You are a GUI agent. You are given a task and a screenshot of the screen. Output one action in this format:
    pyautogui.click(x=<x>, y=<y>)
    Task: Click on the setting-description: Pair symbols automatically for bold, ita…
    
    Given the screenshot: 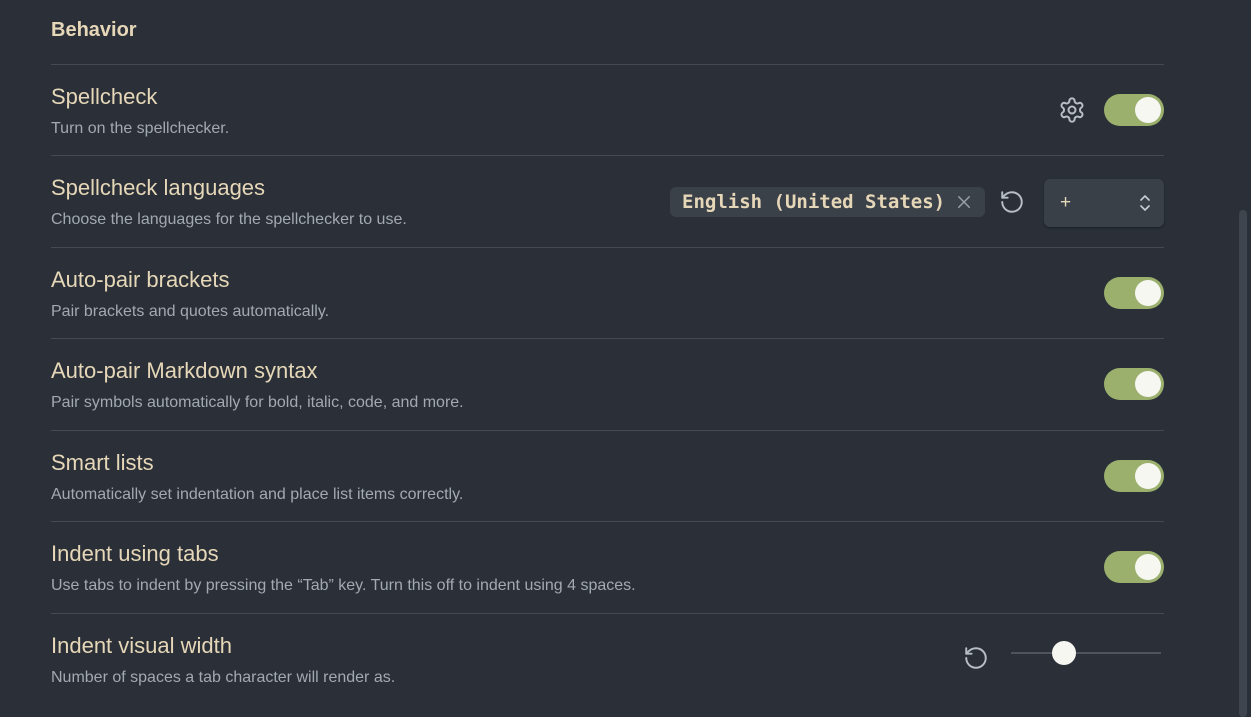 What is the action you would take?
    pyautogui.click(x=257, y=402)
    